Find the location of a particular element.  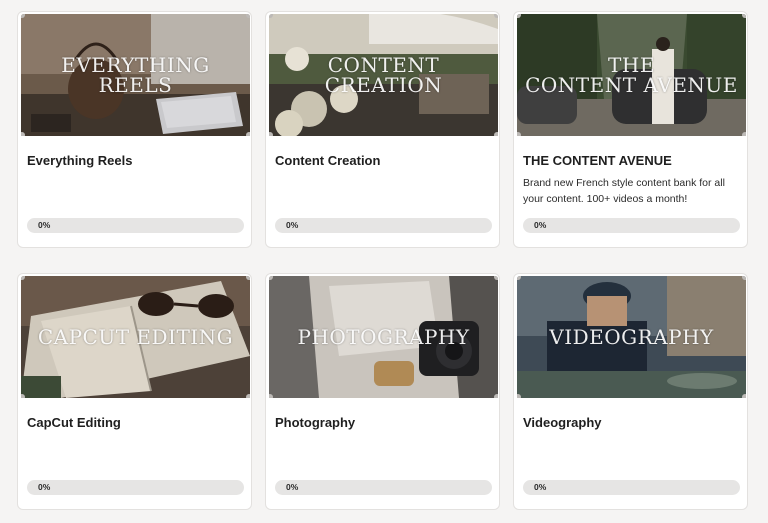

course-card-capcut-editing: CAPCUT EDITING CapCut Editing 0% is located at coordinates (134, 391).